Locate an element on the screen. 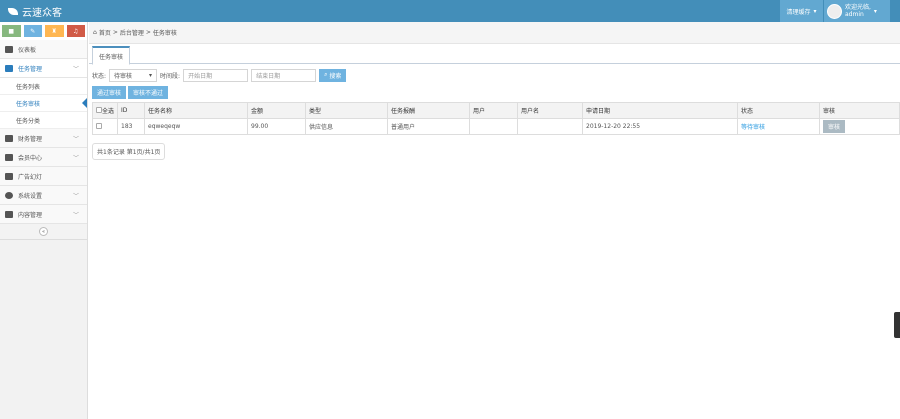 This screenshot has width=900, height=419. search-icon: ⌕ is located at coordinates (326, 74).